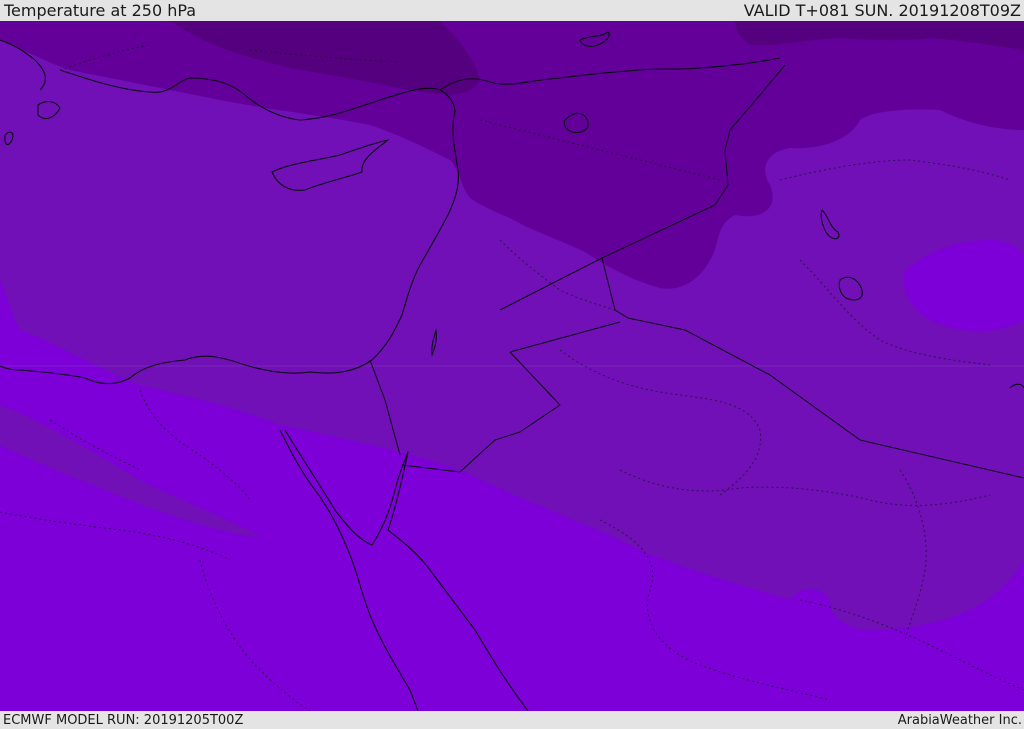 Image resolution: width=1024 pixels, height=729 pixels. Describe the element at coordinates (123, 720) in the screenshot. I see `model-run: ECMWF MODEL RUN: 20191205T00Z` at that location.